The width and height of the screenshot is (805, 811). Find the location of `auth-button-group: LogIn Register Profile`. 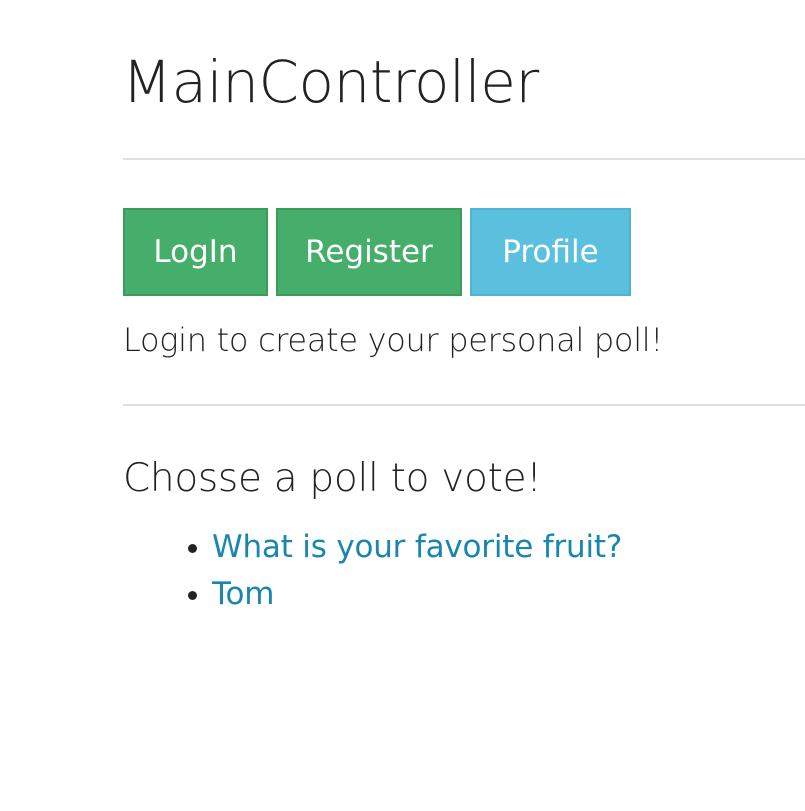

auth-button-group: LogIn Register Profile is located at coordinates (377, 252).